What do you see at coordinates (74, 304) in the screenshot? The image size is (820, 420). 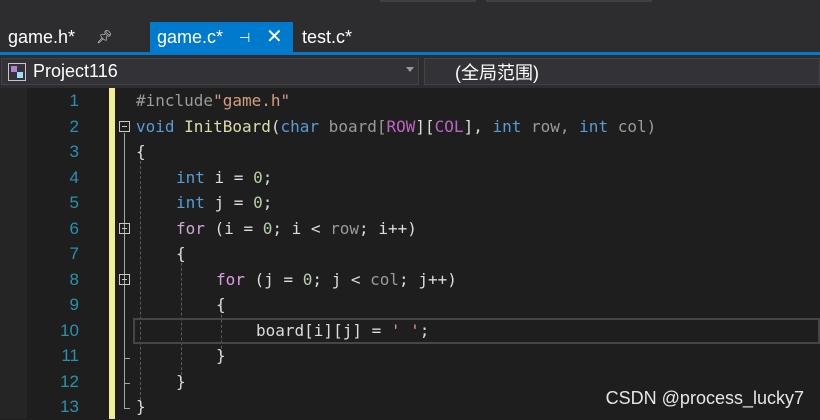 I see `line-number: 9` at bounding box center [74, 304].